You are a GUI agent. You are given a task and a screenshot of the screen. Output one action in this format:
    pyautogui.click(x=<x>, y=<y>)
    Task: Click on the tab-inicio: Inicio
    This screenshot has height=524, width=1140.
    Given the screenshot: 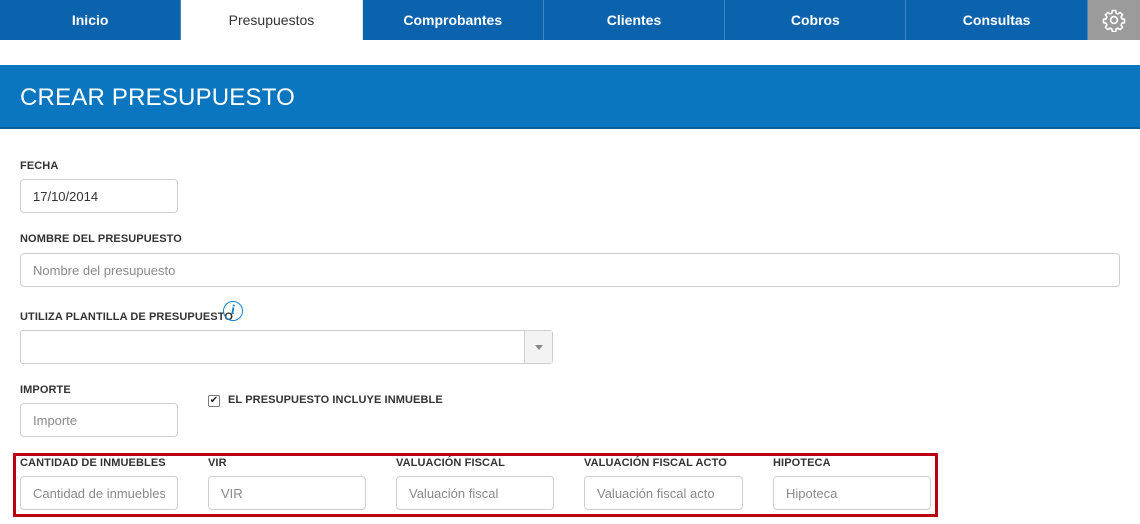 What is the action you would take?
    pyautogui.click(x=91, y=20)
    